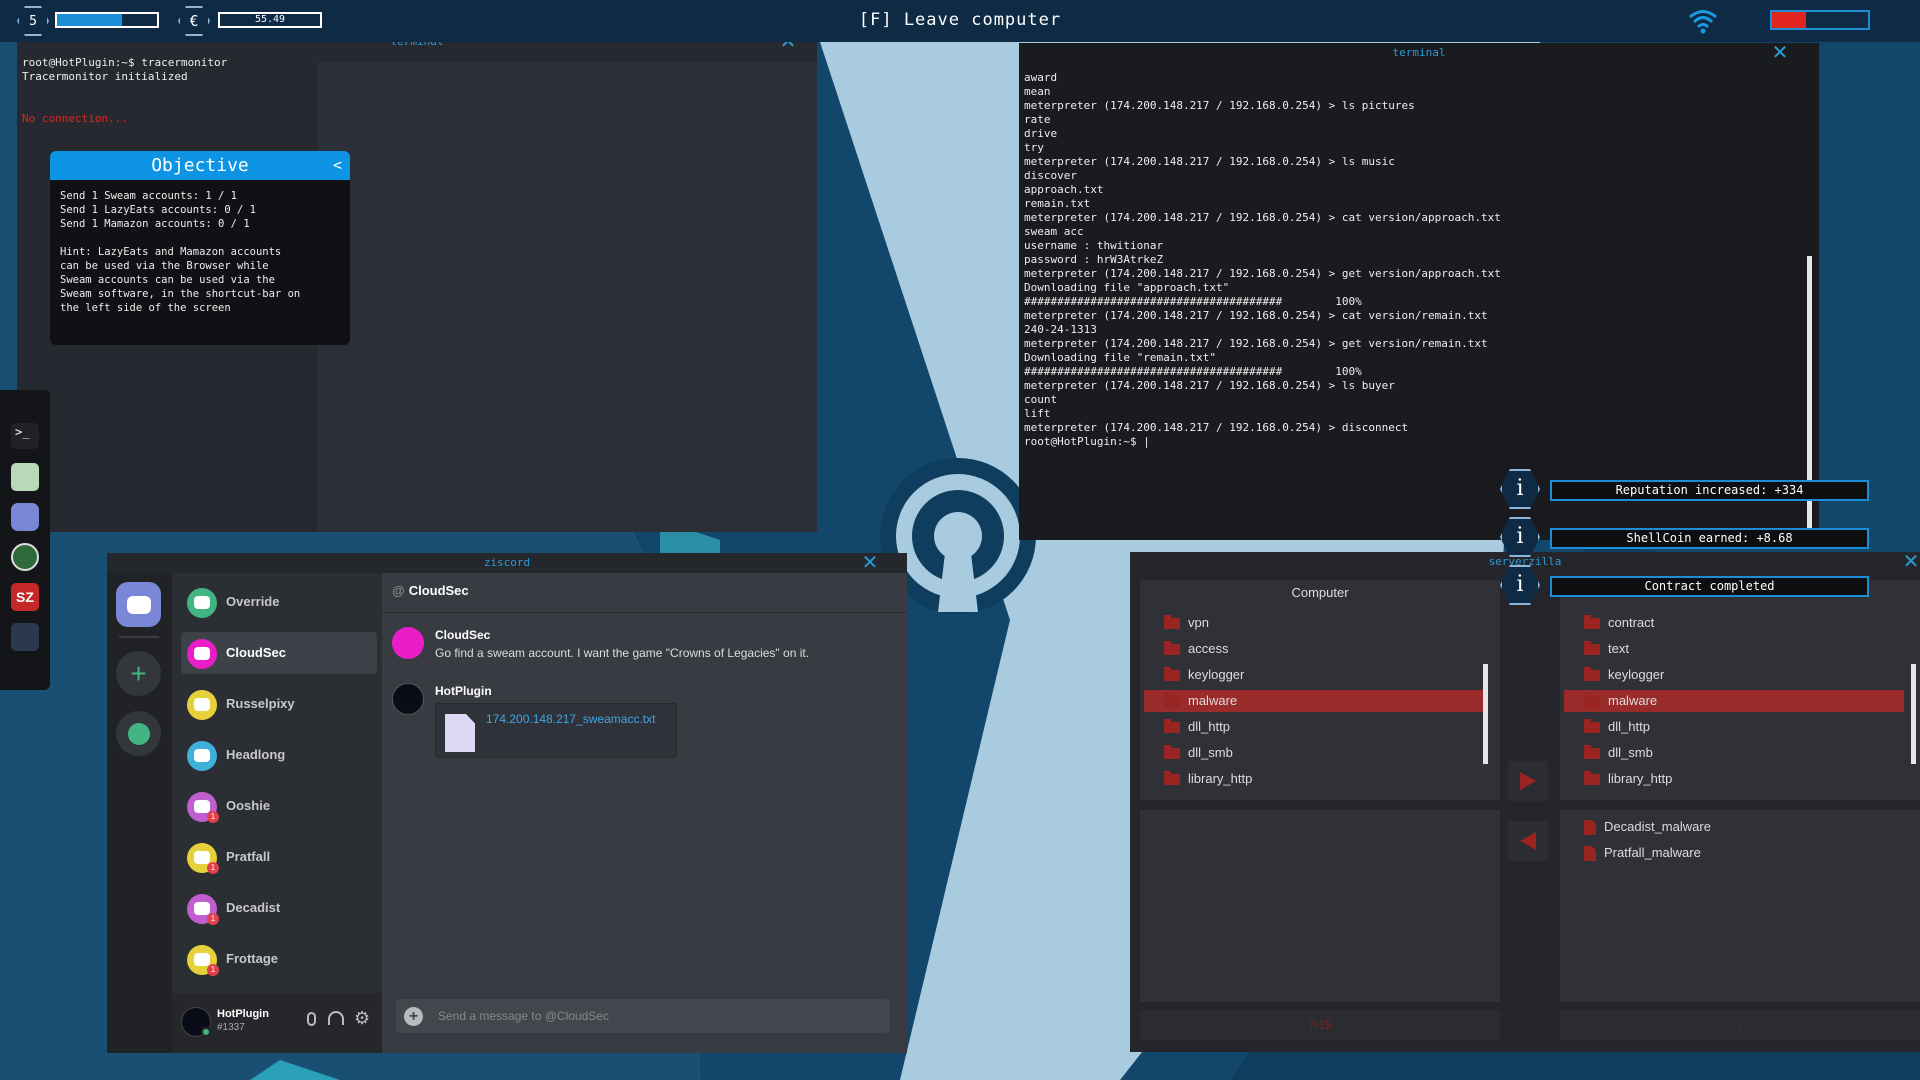 The width and height of the screenshot is (1920, 1080). What do you see at coordinates (1734, 827) in the screenshot?
I see `file-row: Decadist_malware` at bounding box center [1734, 827].